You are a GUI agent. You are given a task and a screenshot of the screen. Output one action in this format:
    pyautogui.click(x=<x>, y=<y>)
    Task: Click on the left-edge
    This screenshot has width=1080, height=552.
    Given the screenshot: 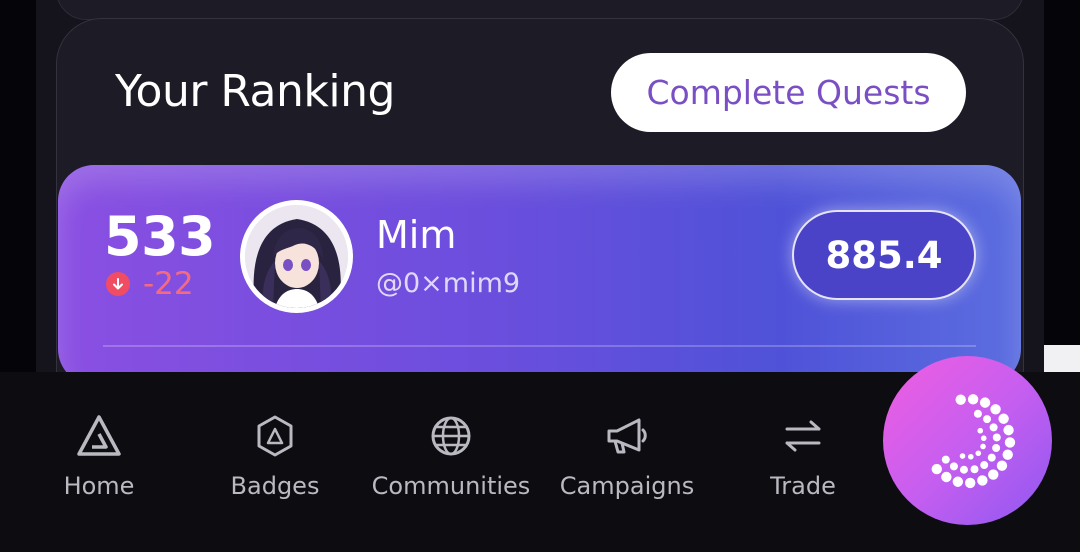 What is the action you would take?
    pyautogui.click(x=18, y=186)
    